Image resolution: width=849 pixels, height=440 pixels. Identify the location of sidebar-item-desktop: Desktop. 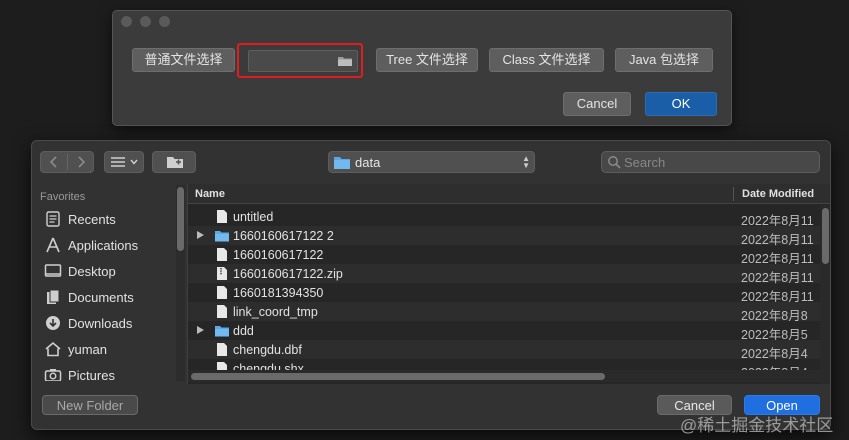
(80, 271).